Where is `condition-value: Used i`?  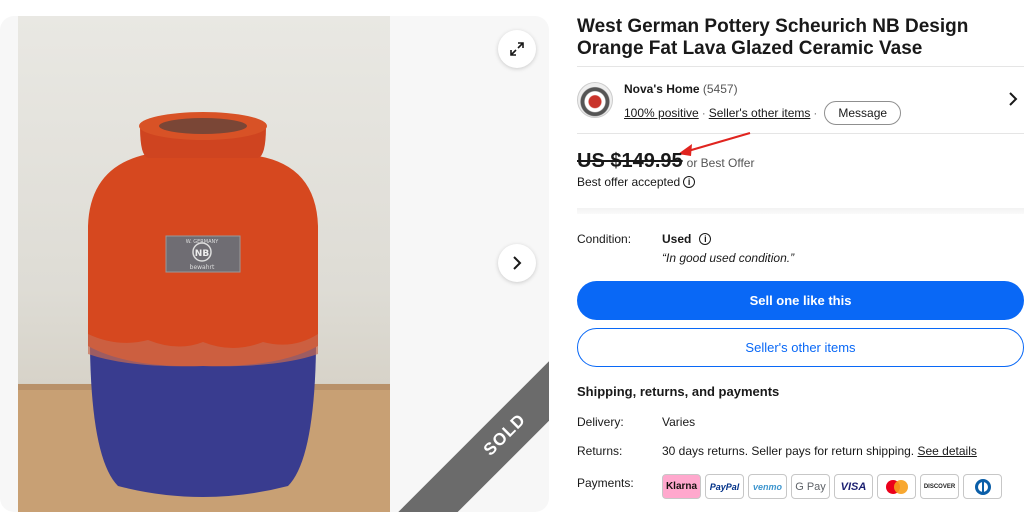 condition-value: Used i is located at coordinates (687, 239).